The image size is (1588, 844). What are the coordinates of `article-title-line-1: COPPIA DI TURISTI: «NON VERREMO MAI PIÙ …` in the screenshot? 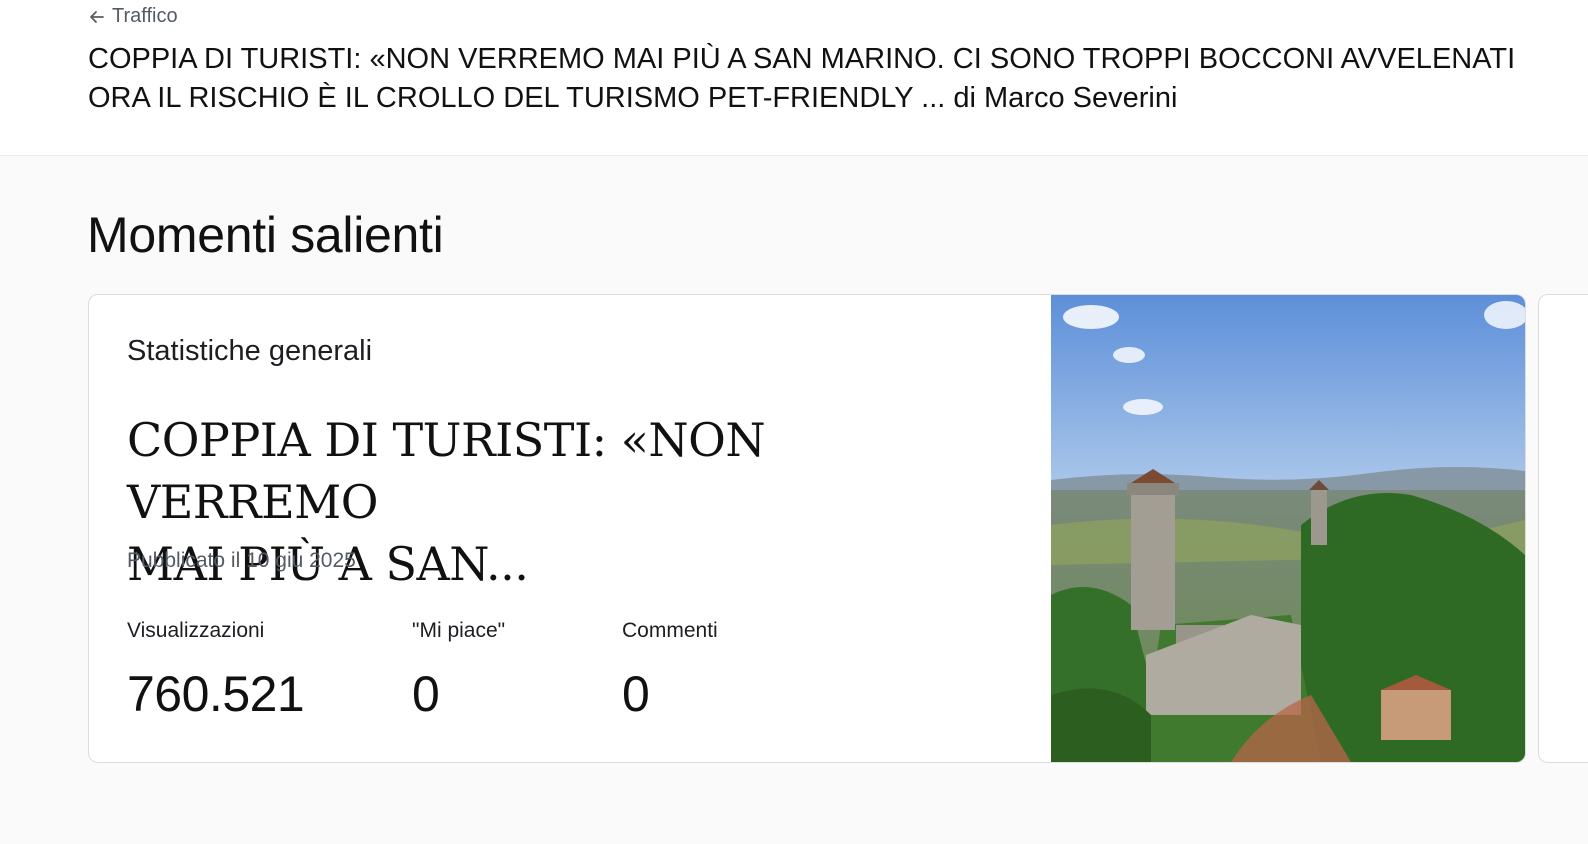 It's located at (802, 59).